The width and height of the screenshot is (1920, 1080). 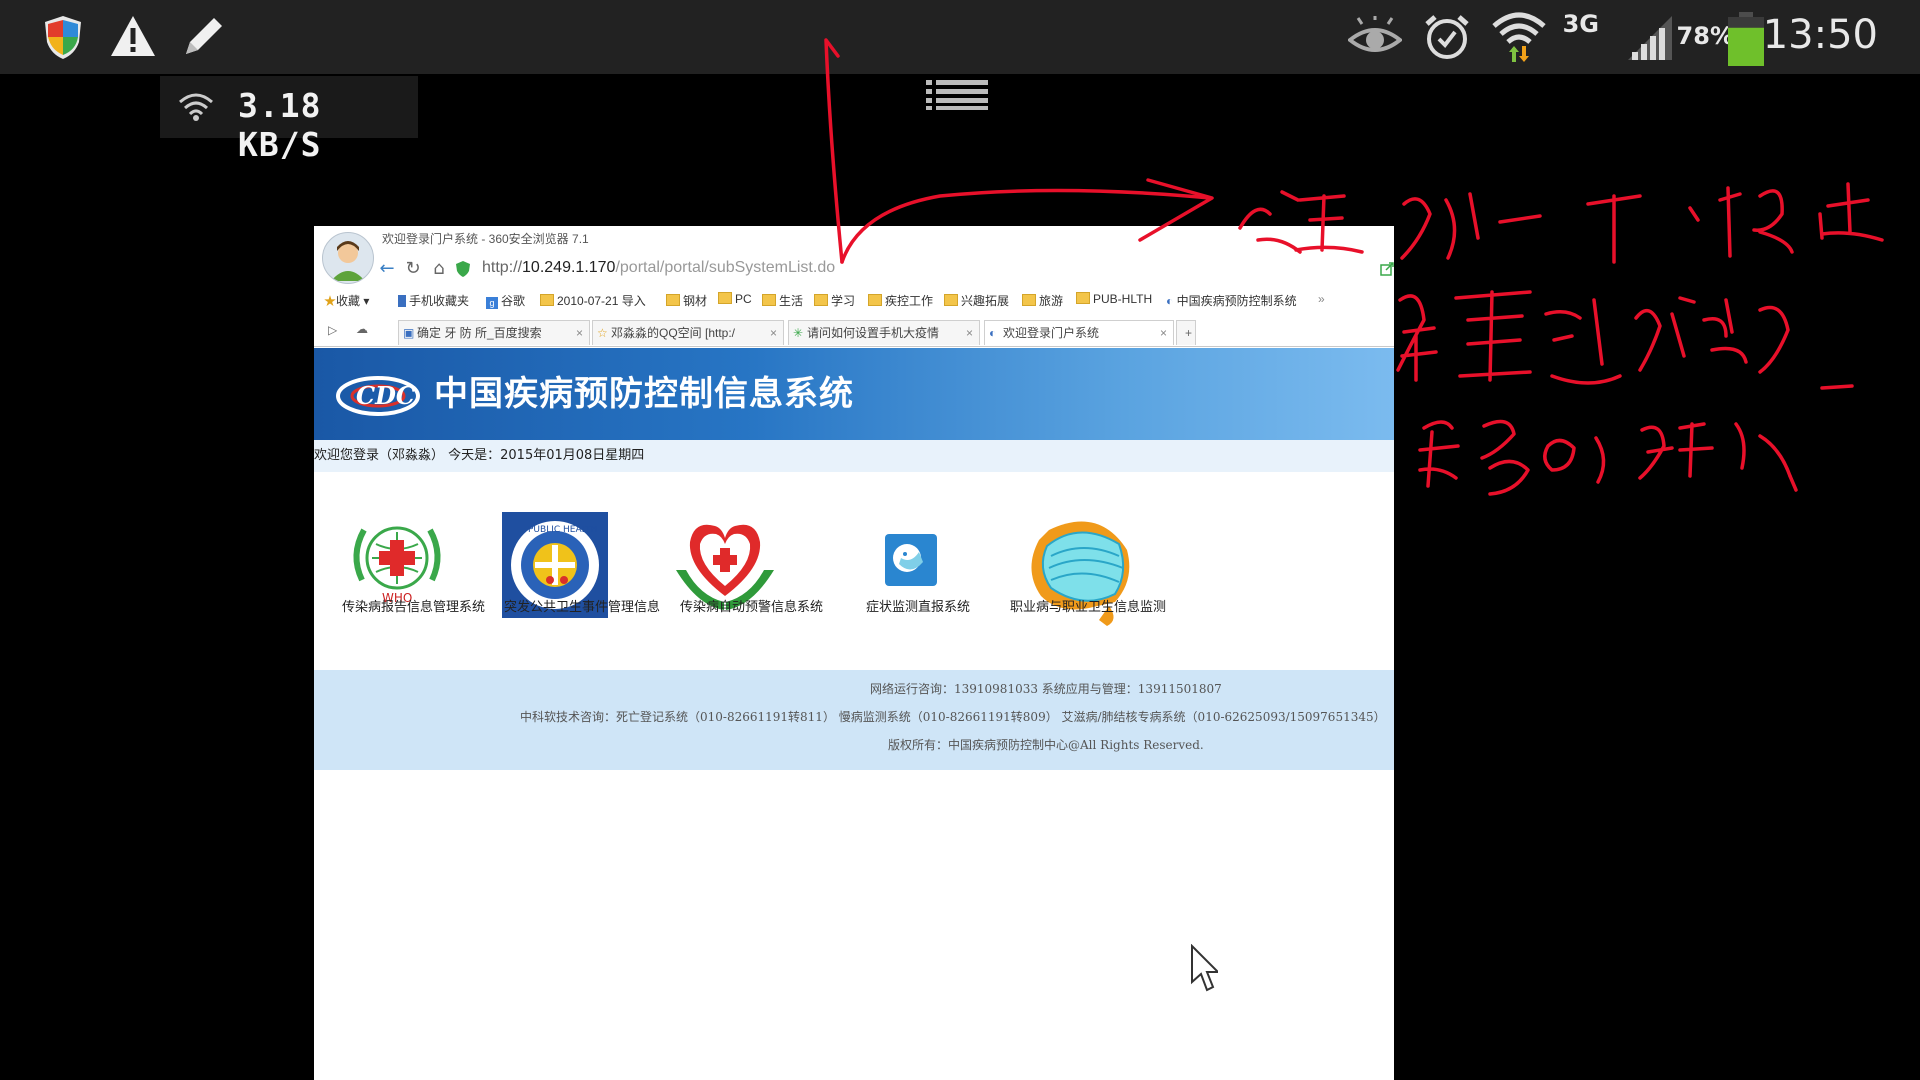 I want to click on home-button: ⌂, so click(x=439, y=269).